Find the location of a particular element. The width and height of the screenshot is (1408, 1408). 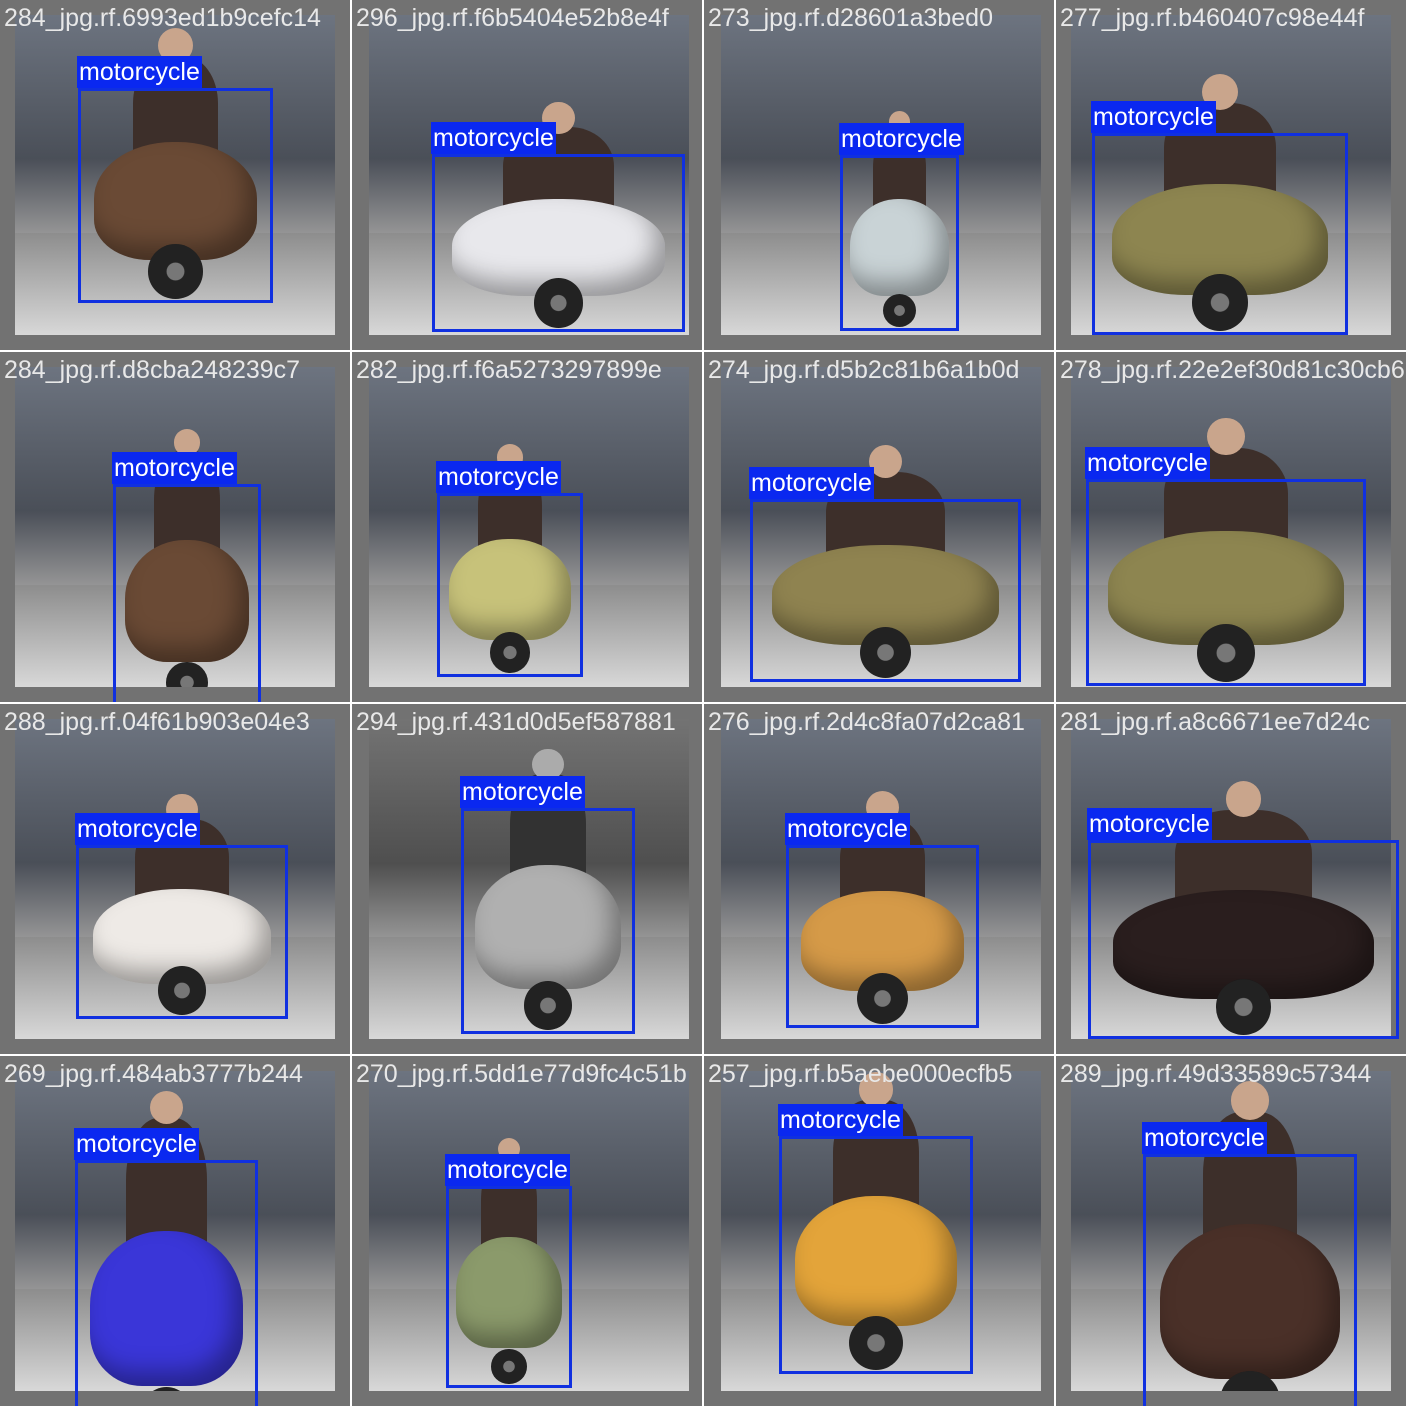

mosaic-tile: 281_jpg.rf.a8c6671ee7d24c motorcycle is located at coordinates (1231, 879).